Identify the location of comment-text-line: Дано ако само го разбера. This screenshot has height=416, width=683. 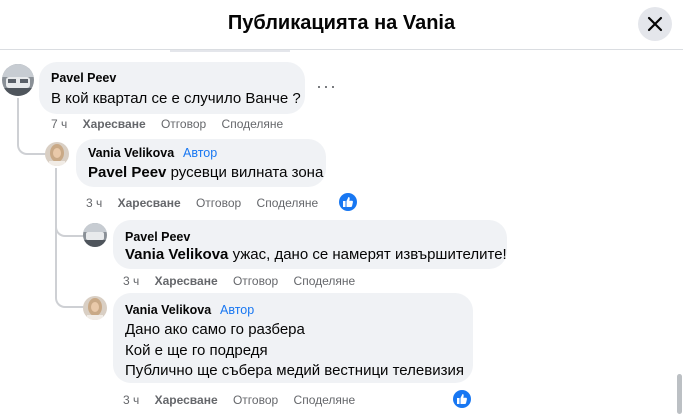
(215, 329).